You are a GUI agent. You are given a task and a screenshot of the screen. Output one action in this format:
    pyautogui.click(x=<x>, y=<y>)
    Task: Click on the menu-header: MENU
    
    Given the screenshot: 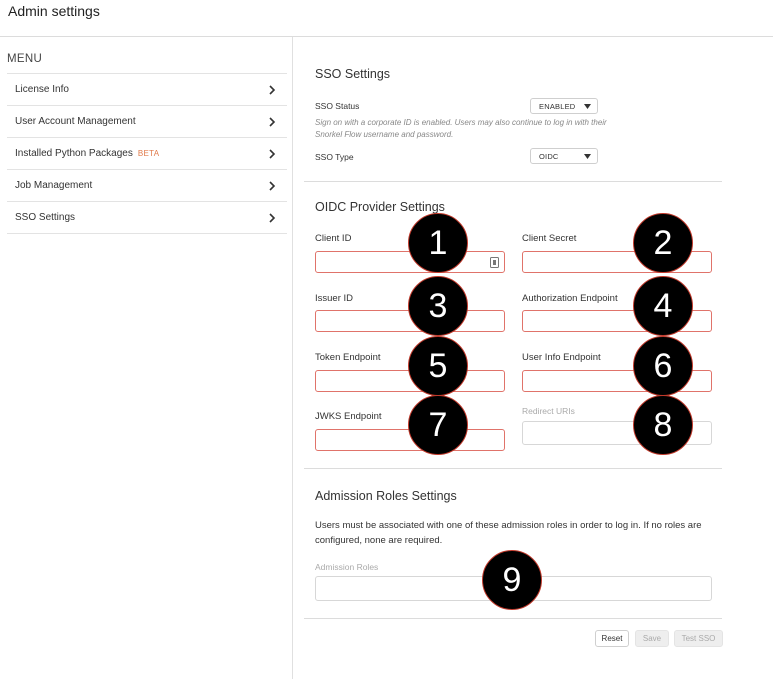 What is the action you would take?
    pyautogui.click(x=25, y=59)
    